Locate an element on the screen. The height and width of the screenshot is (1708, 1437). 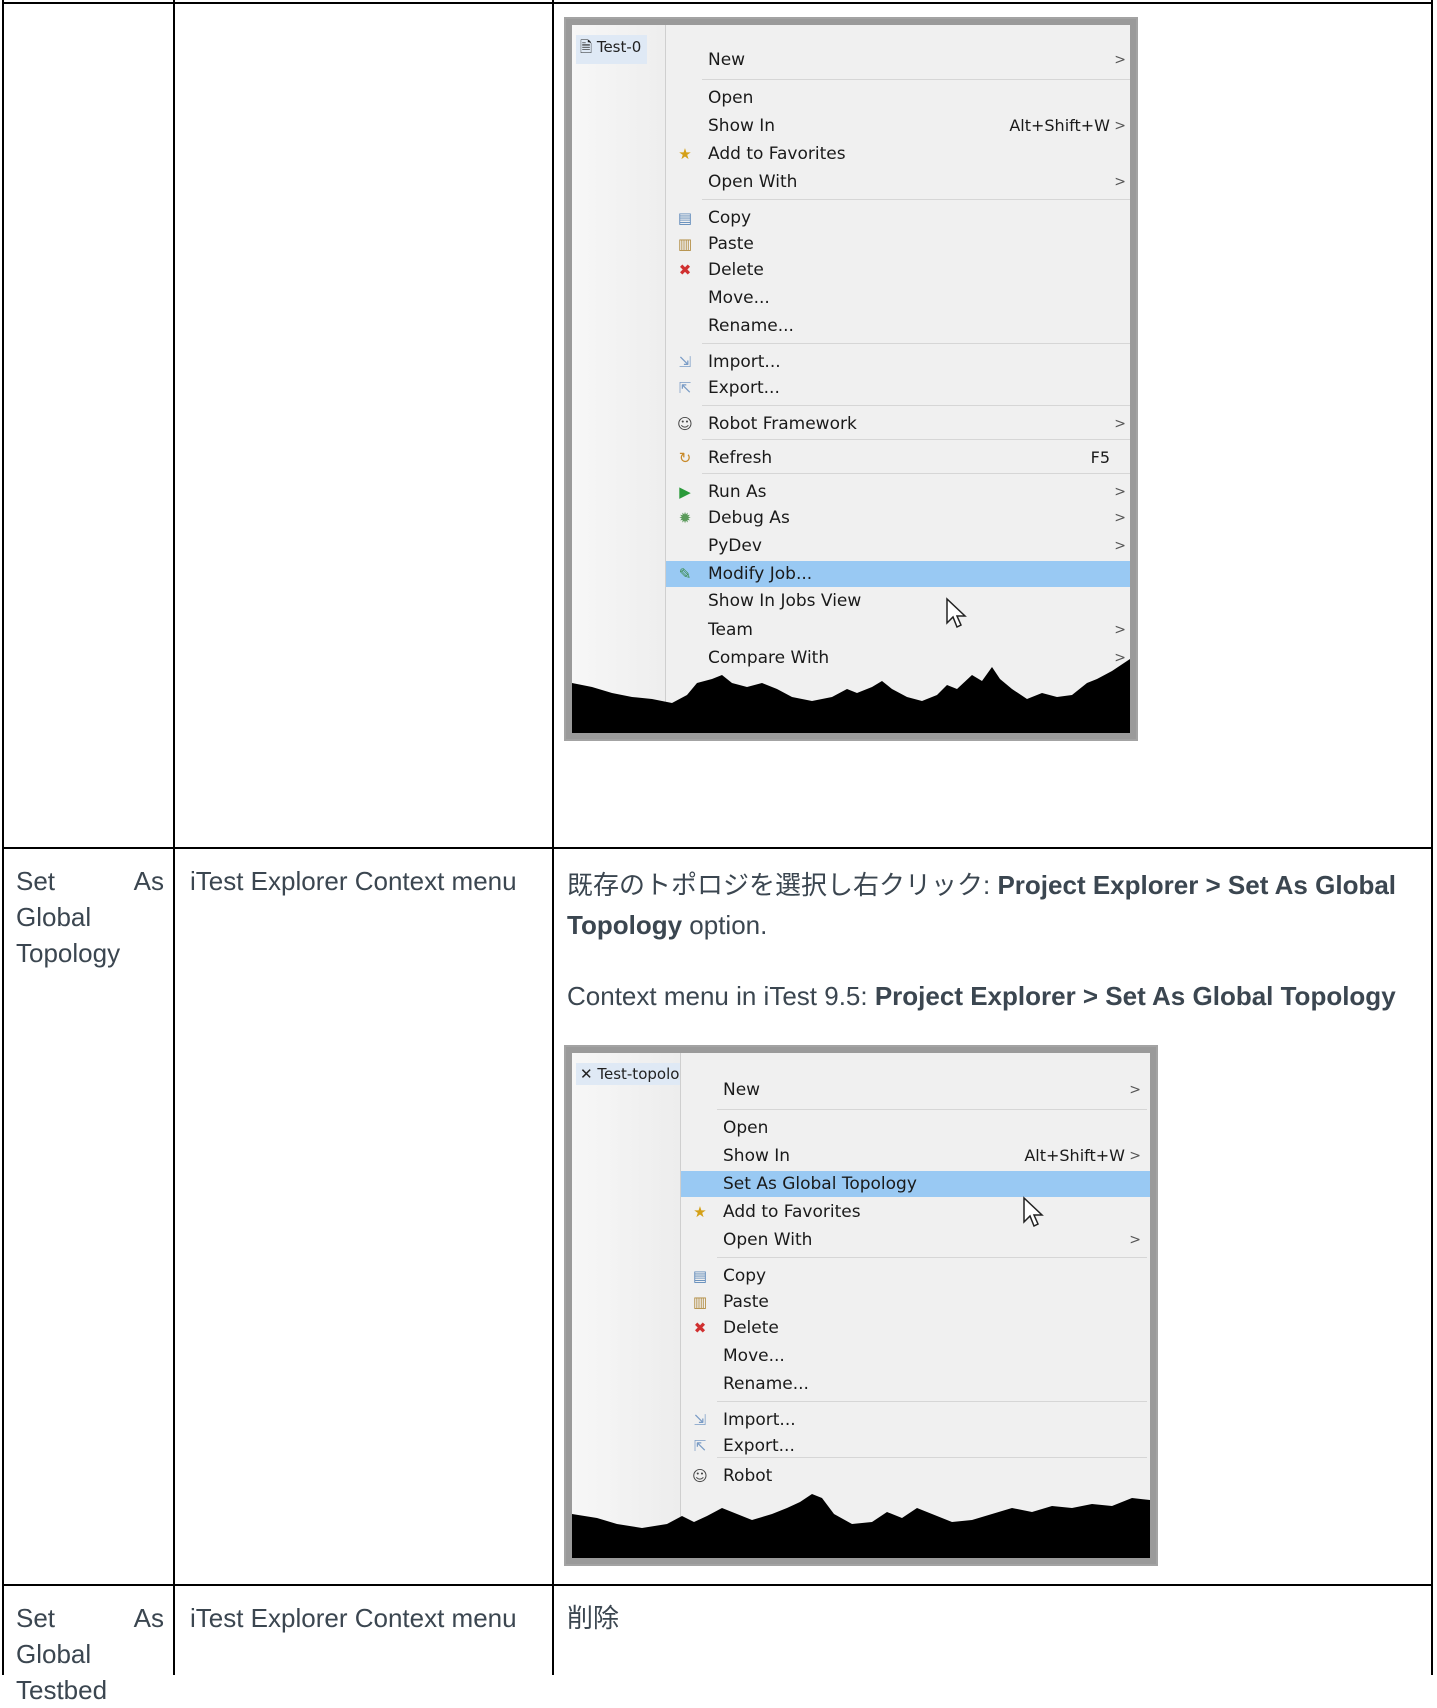
row3-location: iTest Explorer Context menu is located at coordinates (360, 1618).